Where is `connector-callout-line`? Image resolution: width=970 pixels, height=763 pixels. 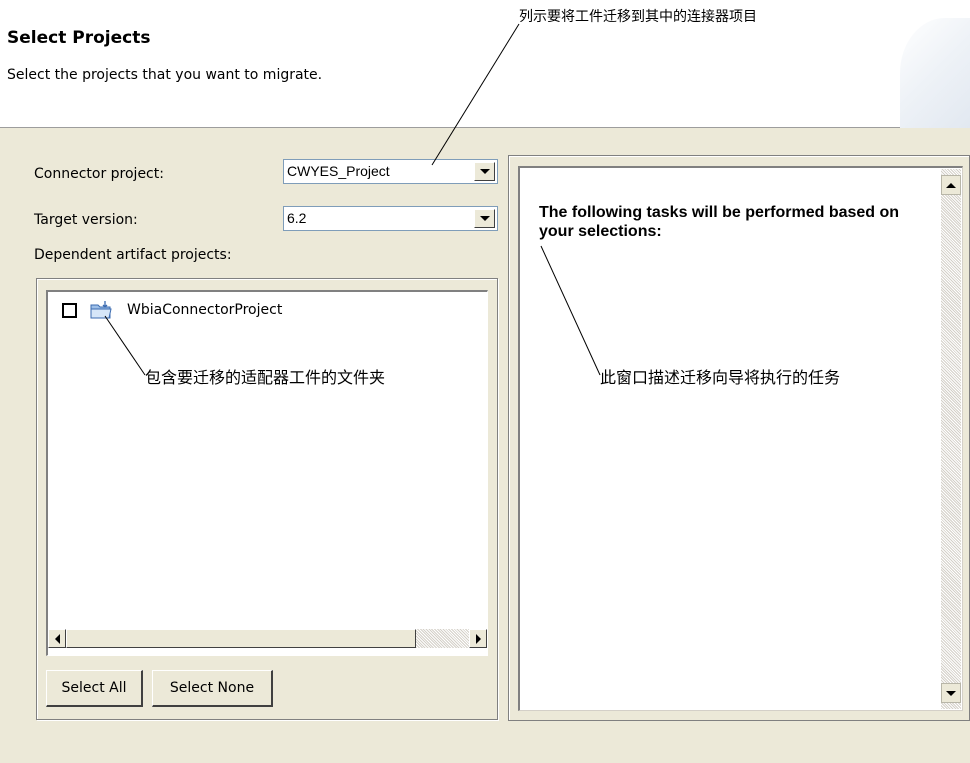 connector-callout-line is located at coordinates (475, 94).